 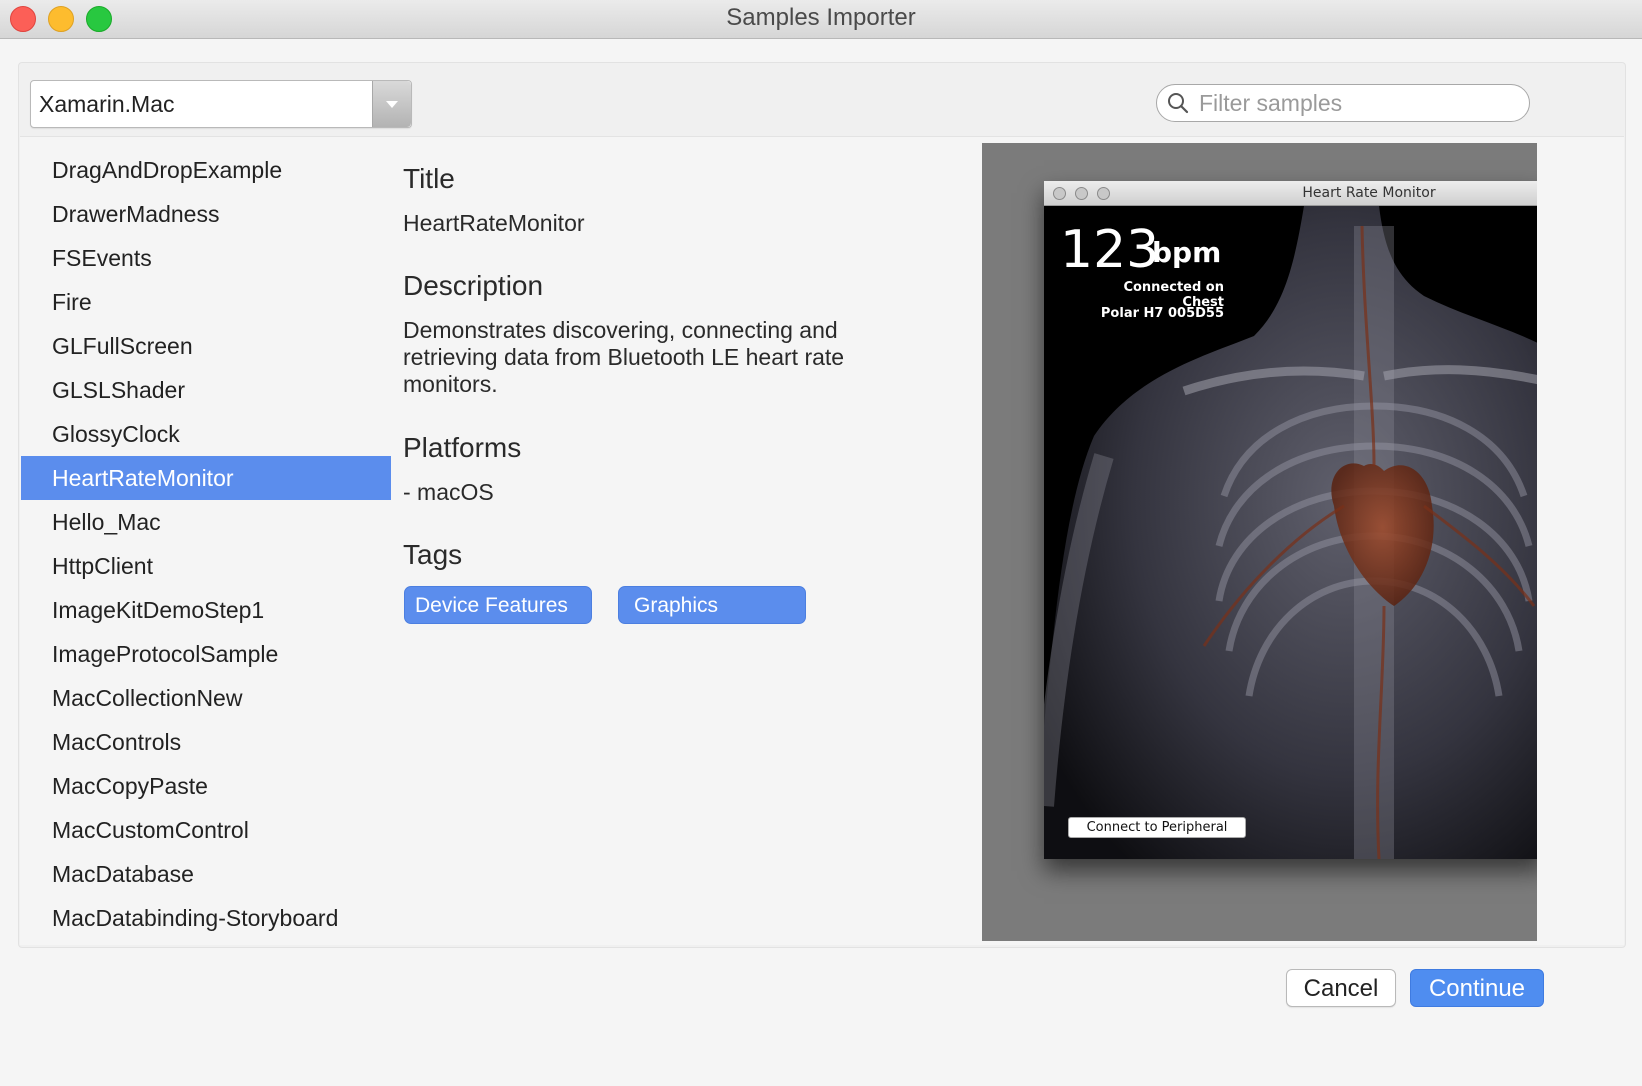 I want to click on filter-samples-input, so click(x=1359, y=103).